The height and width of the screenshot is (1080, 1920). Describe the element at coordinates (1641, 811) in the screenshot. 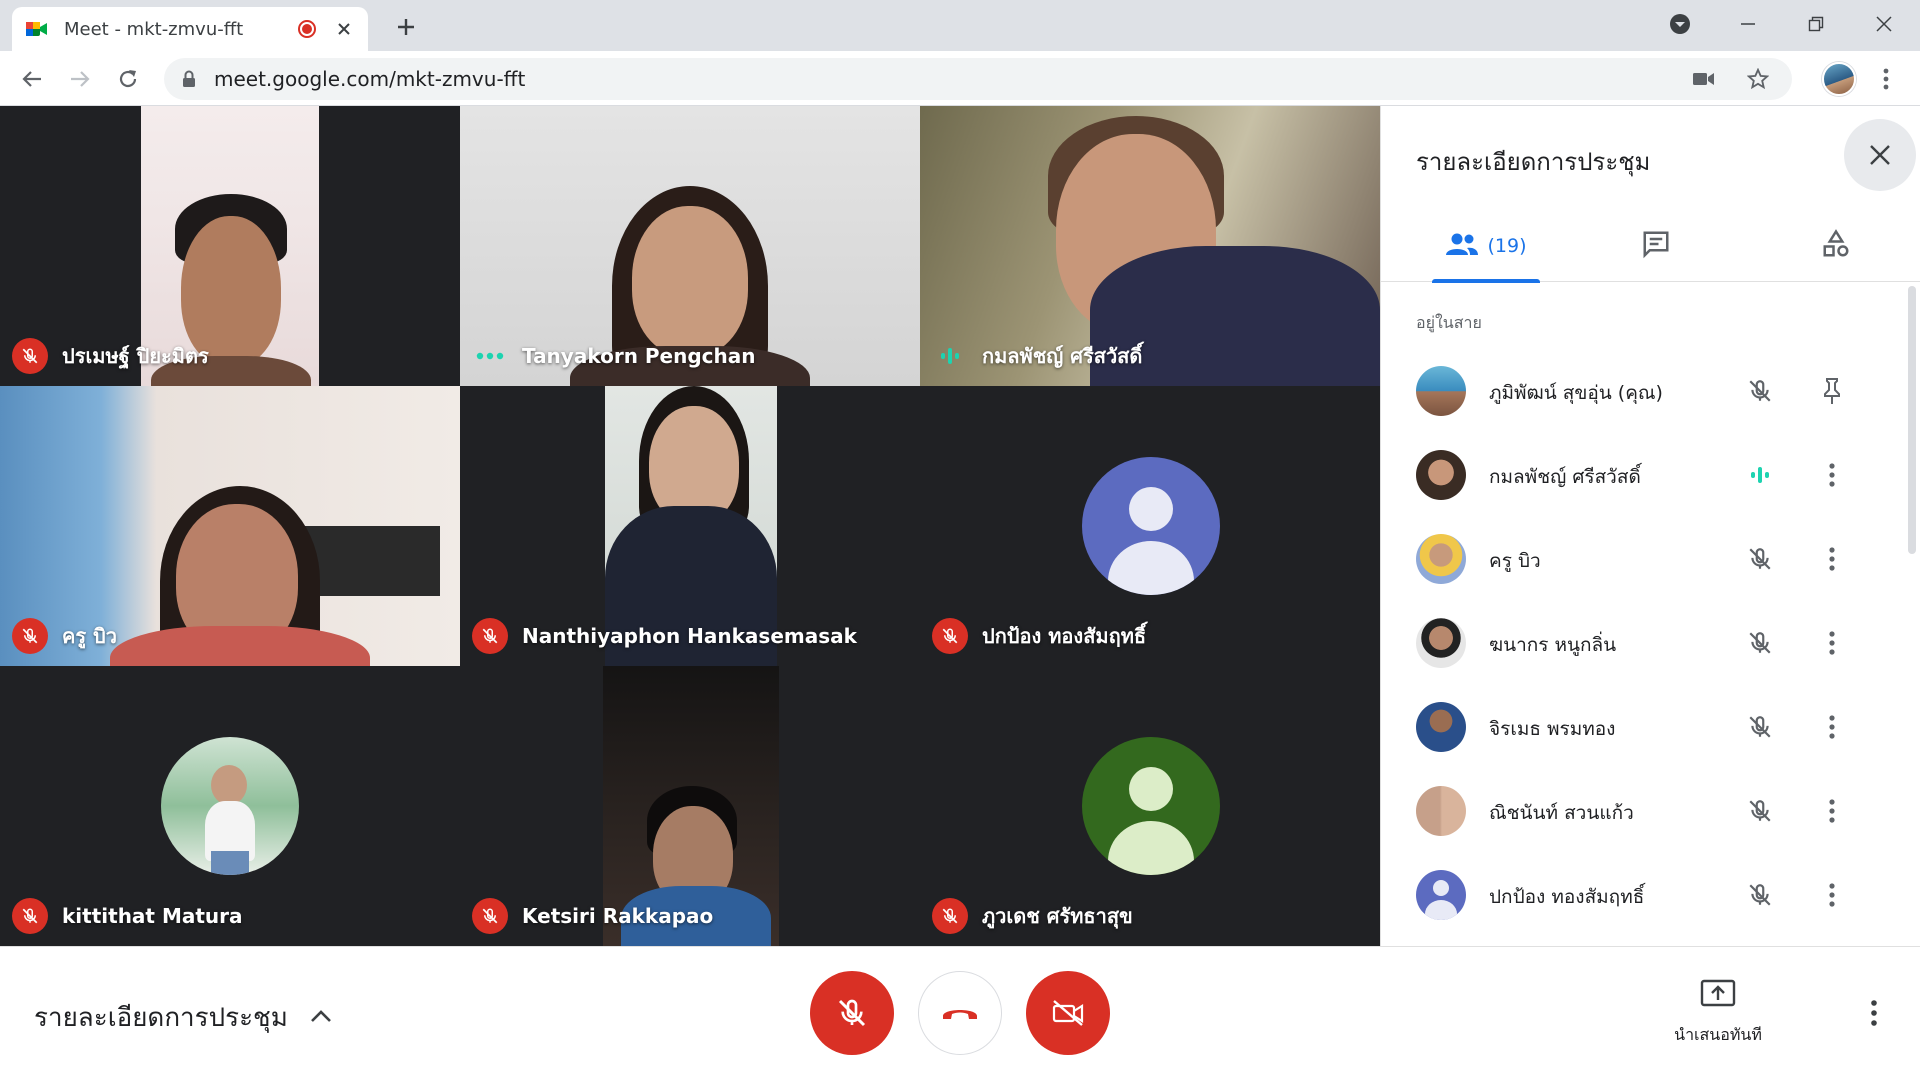

I see `participant-row: ณิชนันท์ สวนแก้ว` at that location.